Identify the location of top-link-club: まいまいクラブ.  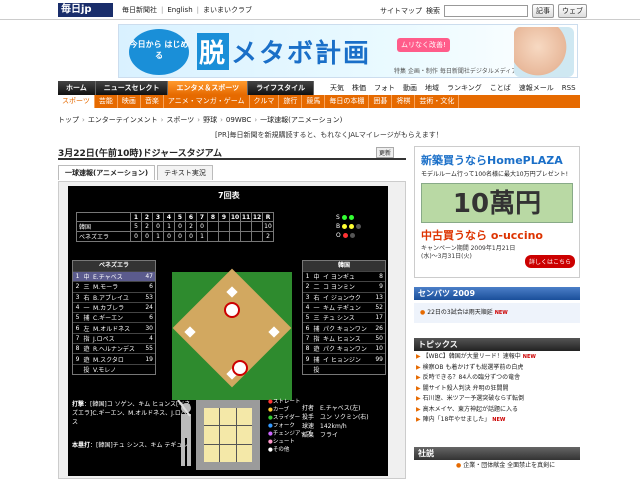
(227, 10).